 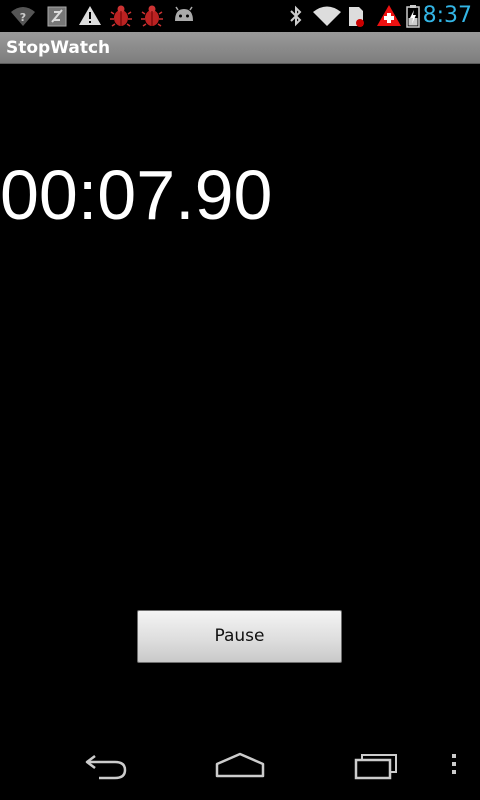 I want to click on recent-apps-button, so click(x=376, y=764).